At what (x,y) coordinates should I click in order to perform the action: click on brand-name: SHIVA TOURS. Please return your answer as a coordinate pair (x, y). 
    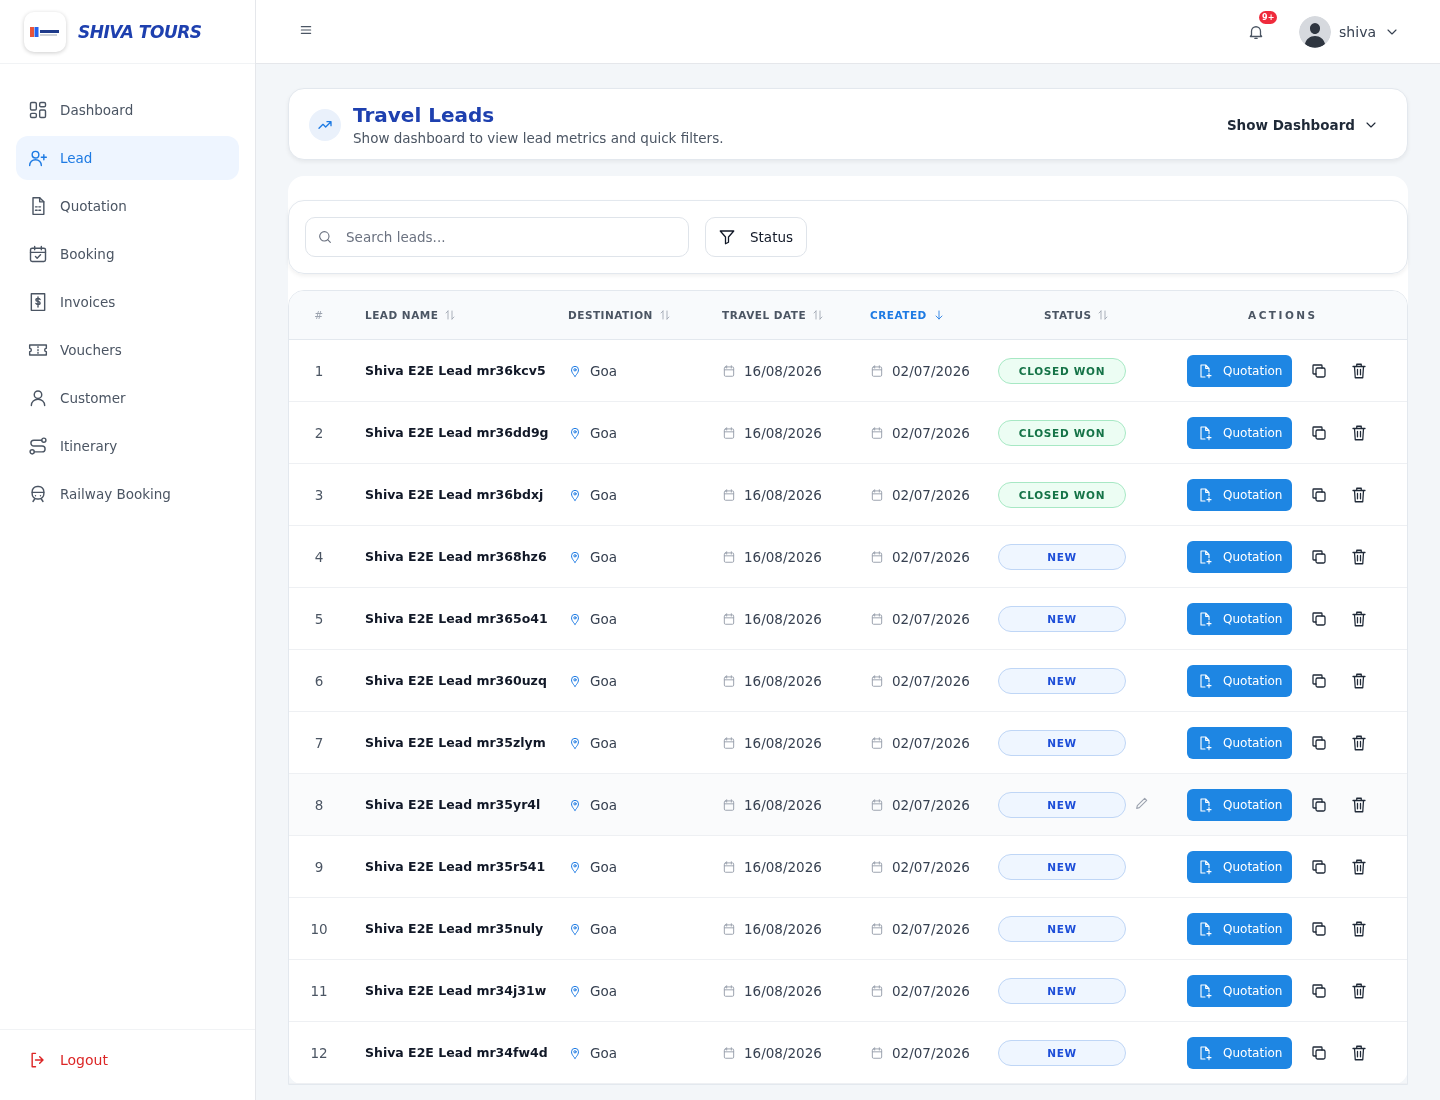
    Looking at the image, I should click on (140, 31).